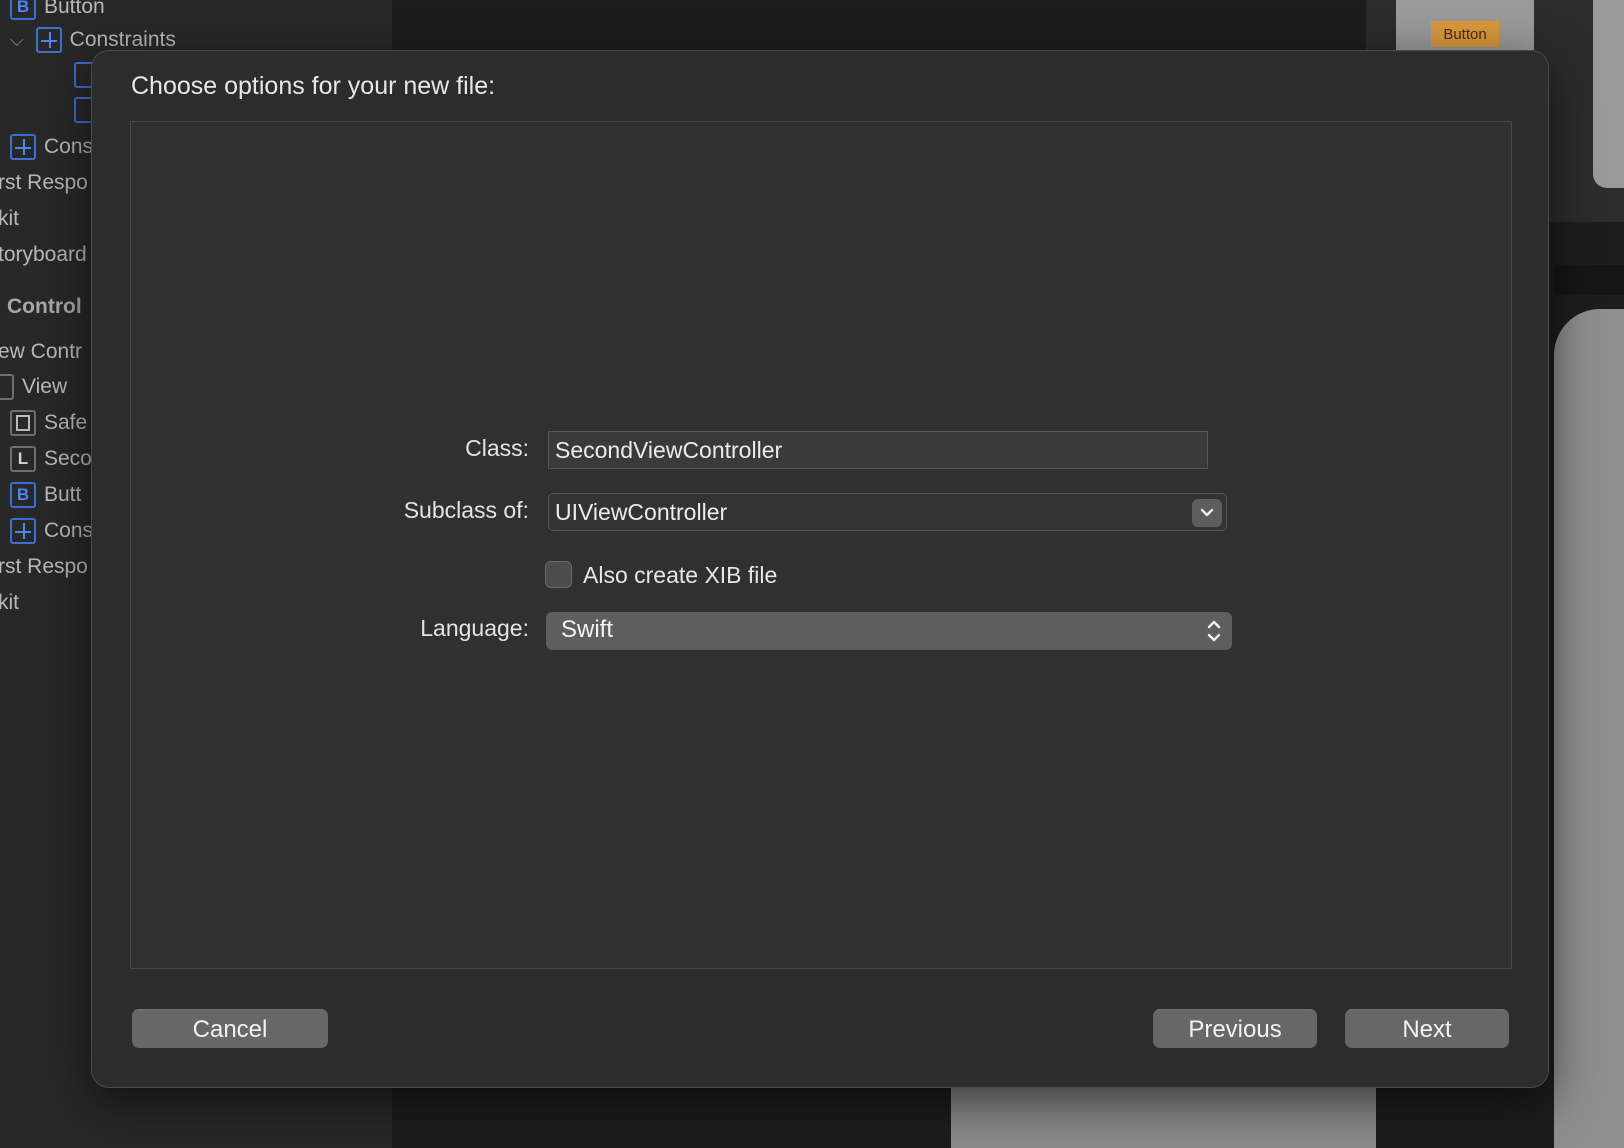 This screenshot has height=1148, width=1624. Describe the element at coordinates (558, 574) in the screenshot. I see `xib-checkbox` at that location.